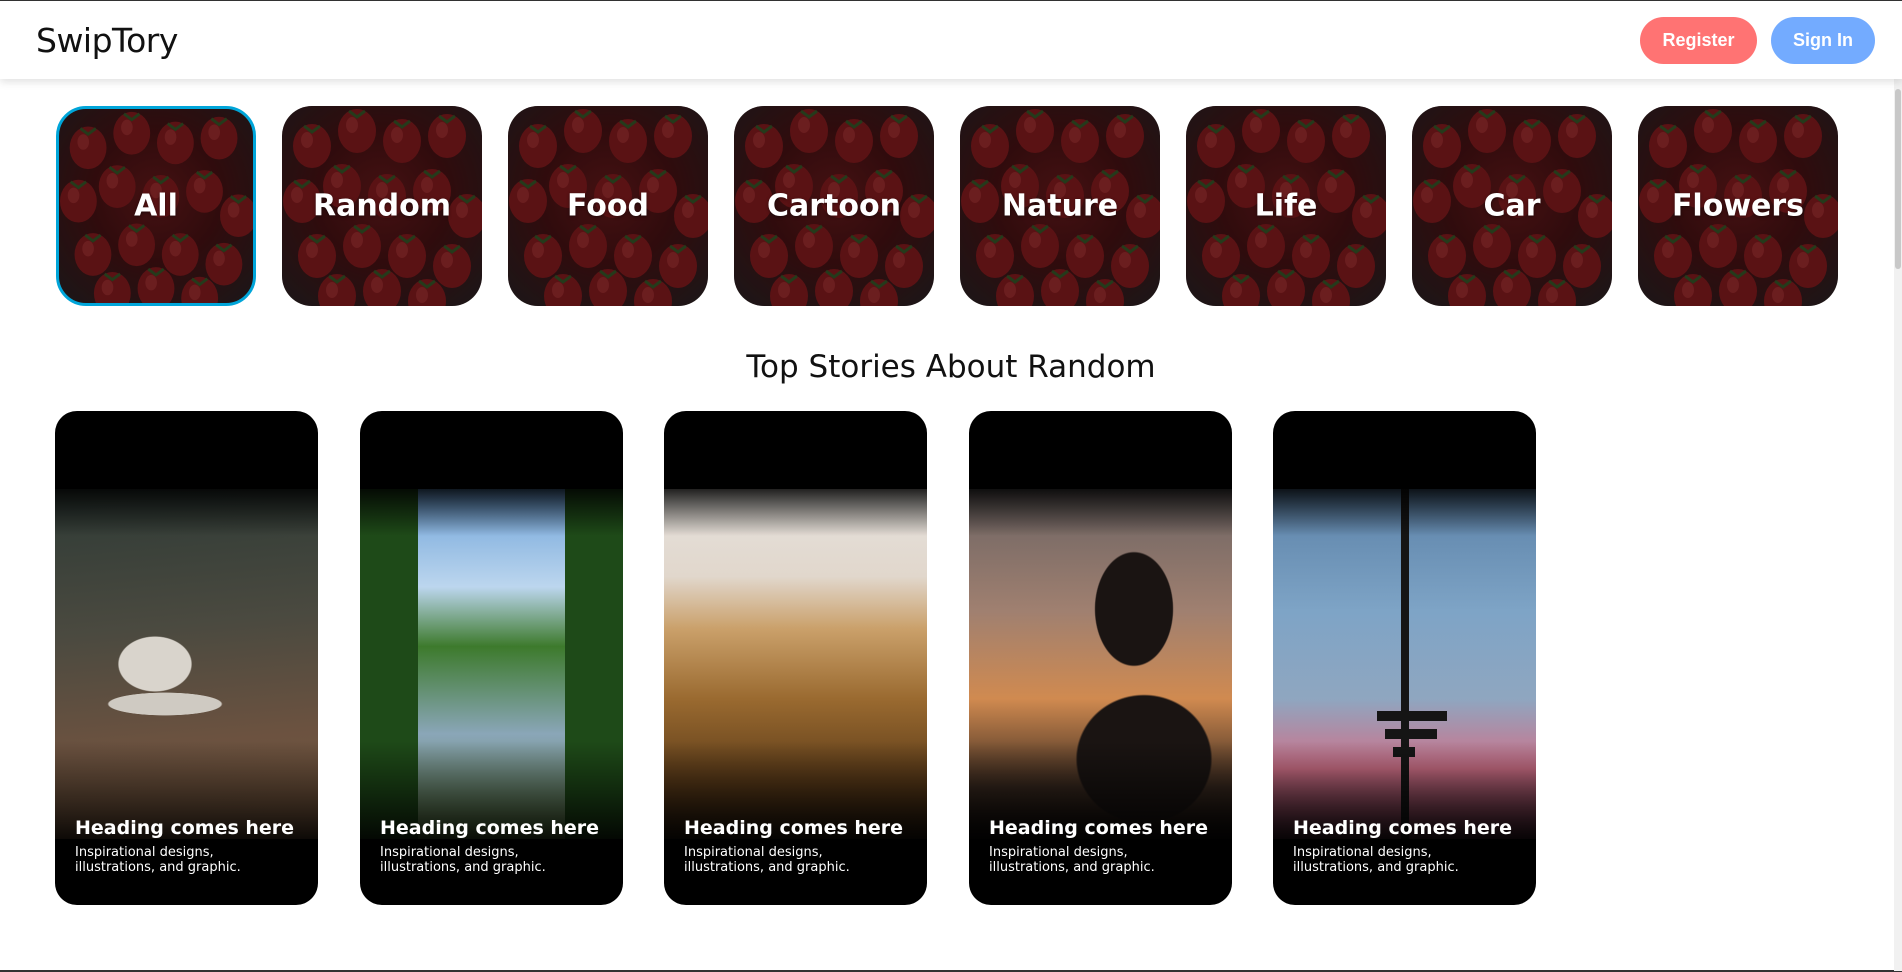  I want to click on sign-in-button: Sign In, so click(1823, 40).